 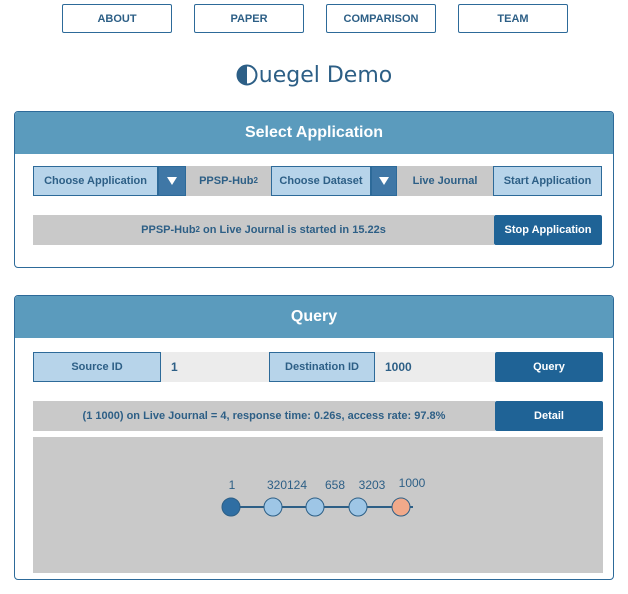 What do you see at coordinates (325, 75) in the screenshot?
I see `logo-title: uegel Demo` at bounding box center [325, 75].